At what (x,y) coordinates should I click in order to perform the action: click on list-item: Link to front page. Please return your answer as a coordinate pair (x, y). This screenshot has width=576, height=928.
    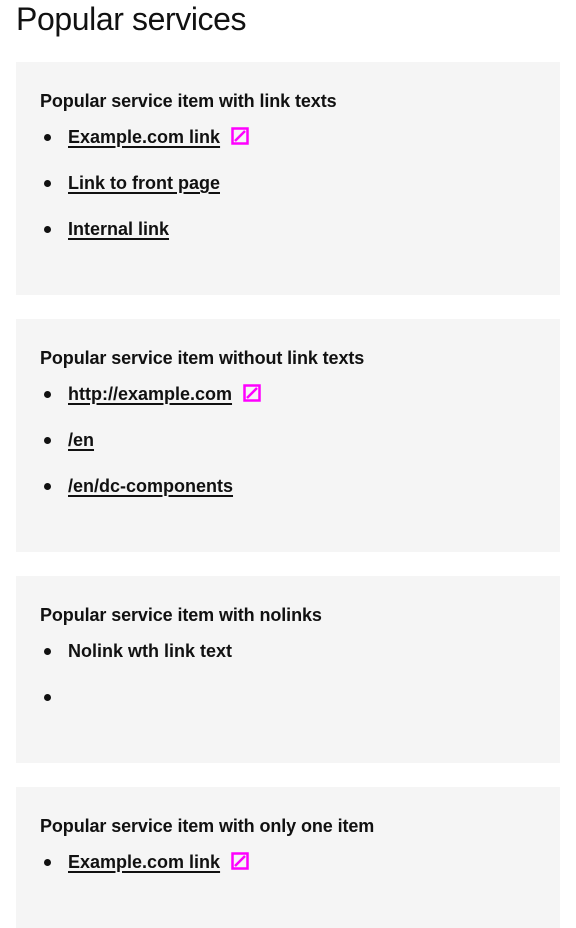
    Looking at the image, I should click on (288, 183).